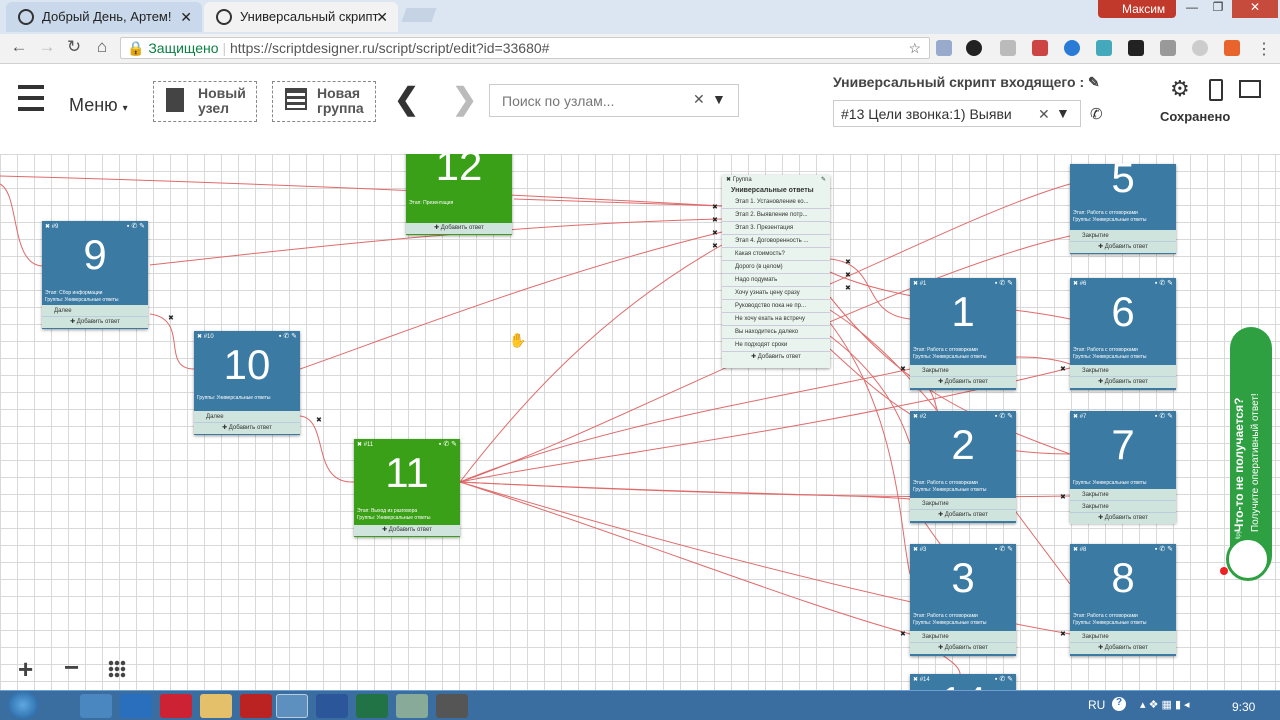 This screenshot has width=1280, height=720. Describe the element at coordinates (216, 706) in the screenshot. I see `folder-icon` at that location.